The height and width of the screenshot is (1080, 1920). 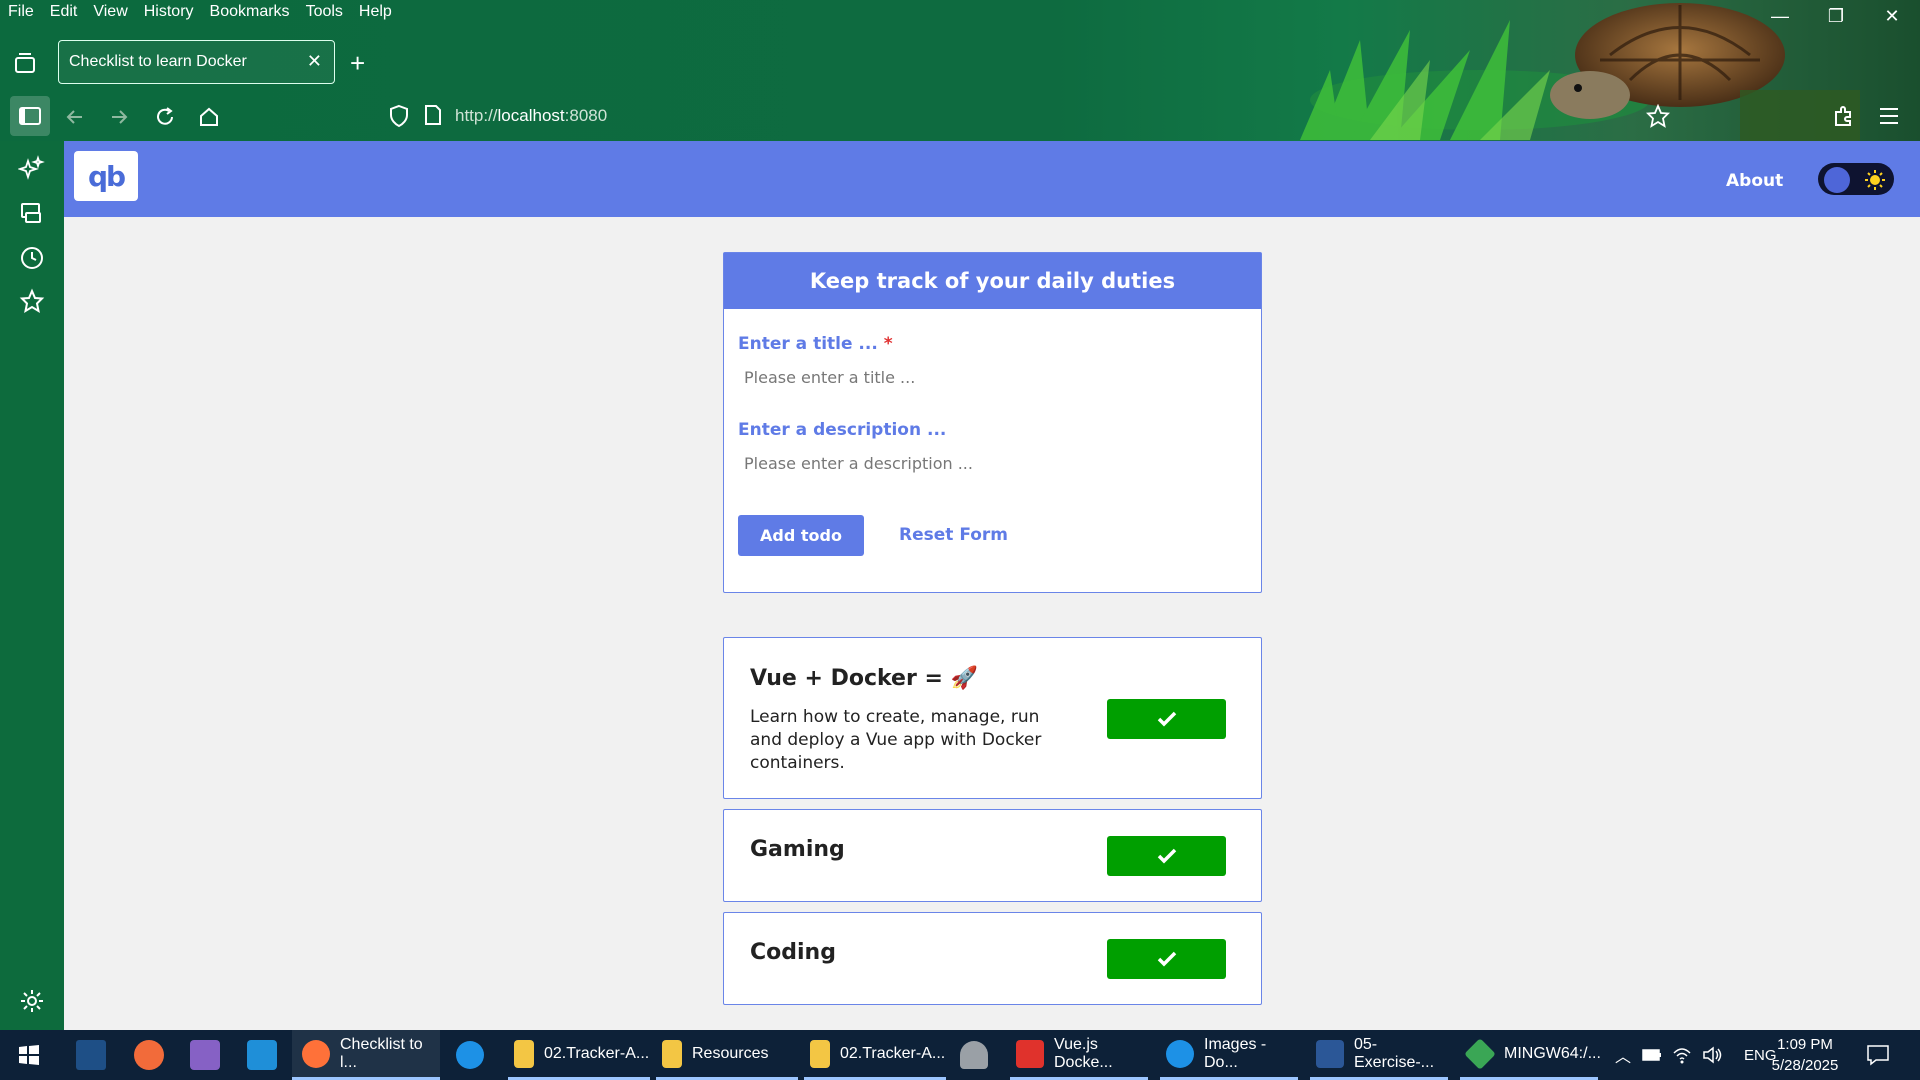 What do you see at coordinates (1652, 1055) in the screenshot?
I see `battery-icon` at bounding box center [1652, 1055].